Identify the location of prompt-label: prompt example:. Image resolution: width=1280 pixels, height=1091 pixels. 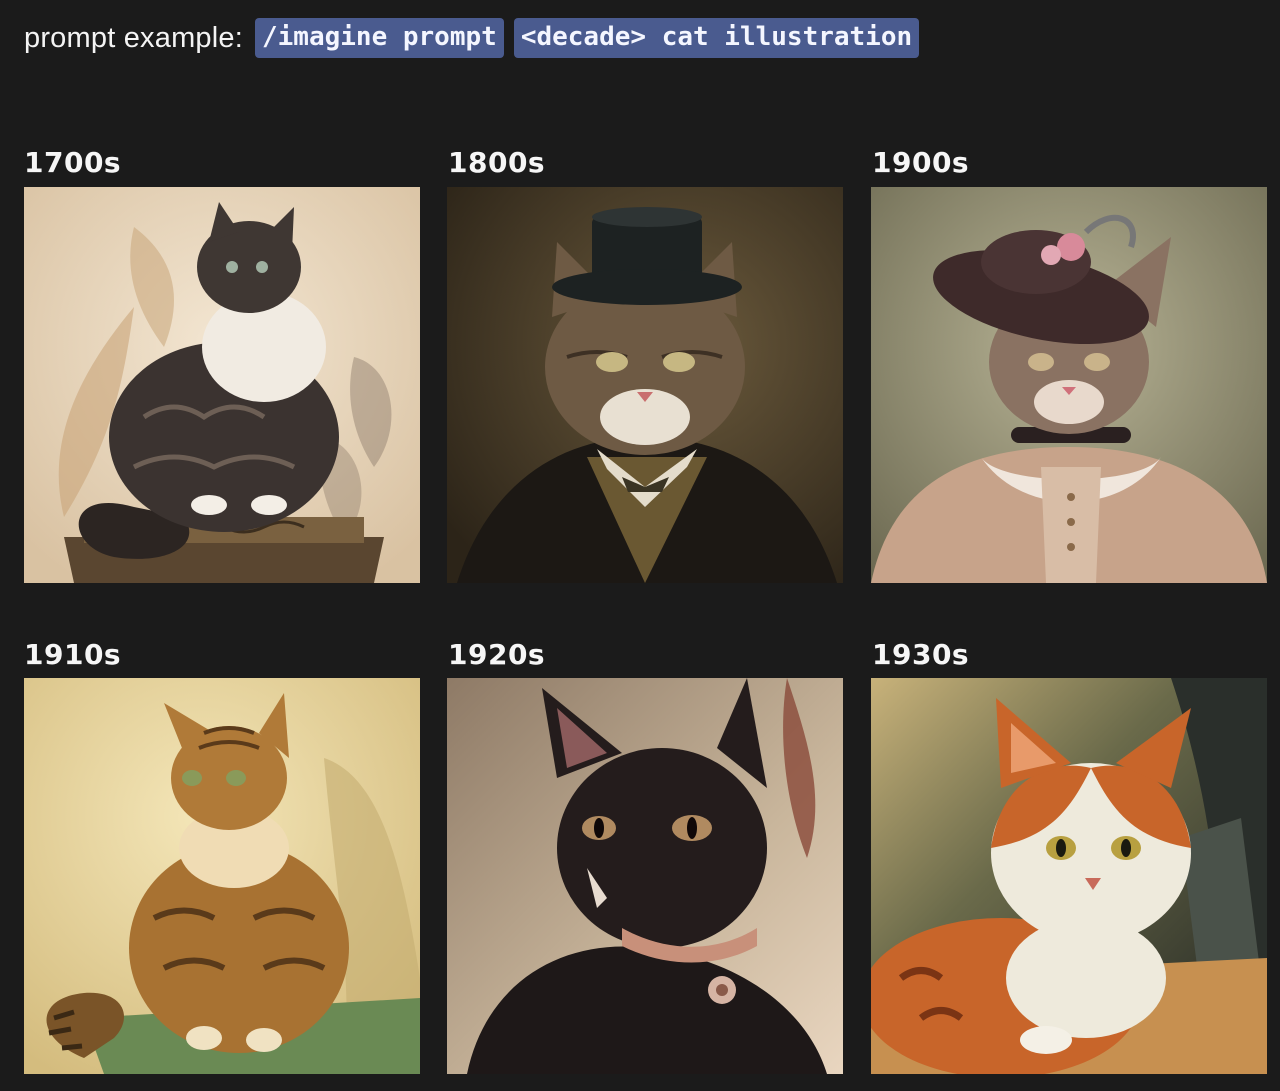
(133, 37).